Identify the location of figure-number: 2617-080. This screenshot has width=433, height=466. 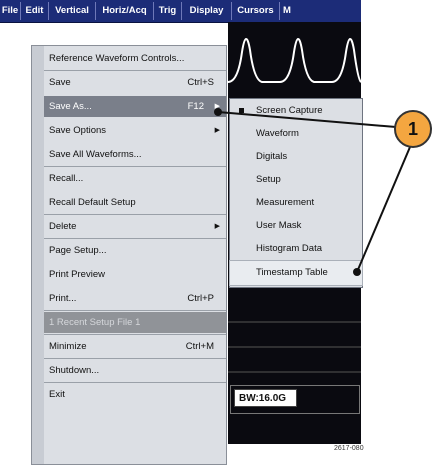
(349, 448).